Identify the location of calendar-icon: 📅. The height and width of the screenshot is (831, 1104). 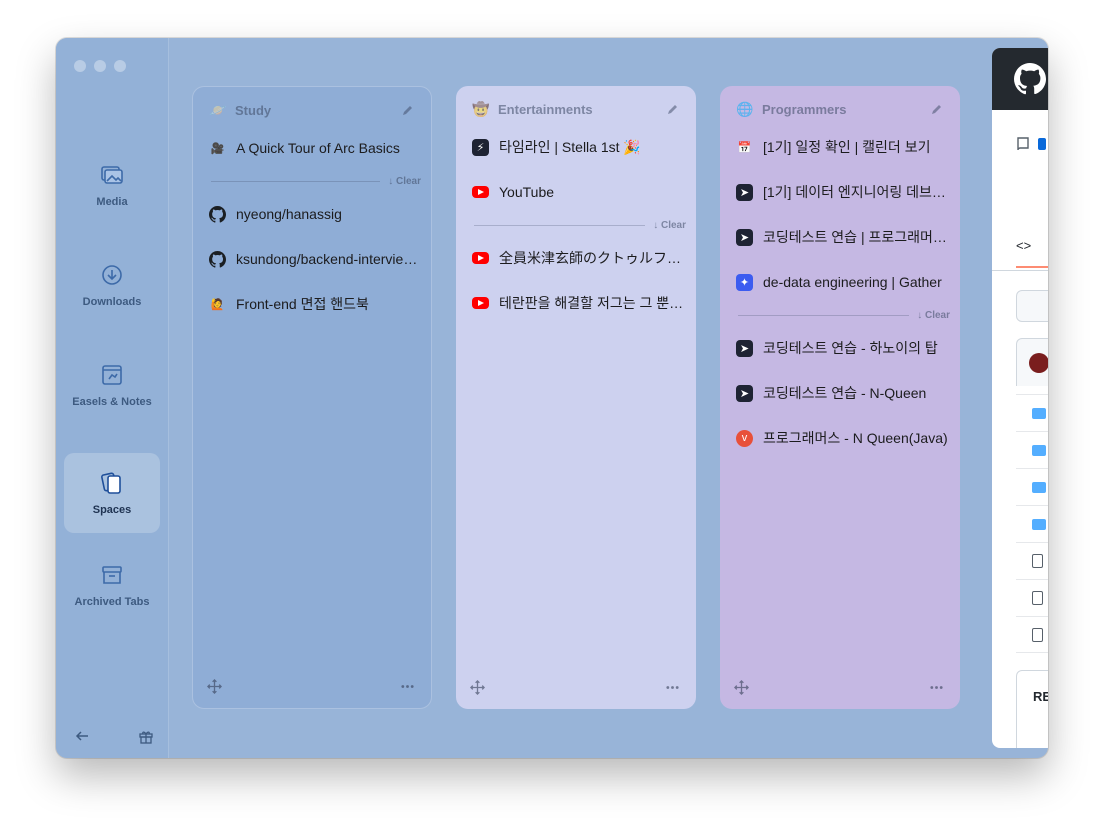
(744, 147).